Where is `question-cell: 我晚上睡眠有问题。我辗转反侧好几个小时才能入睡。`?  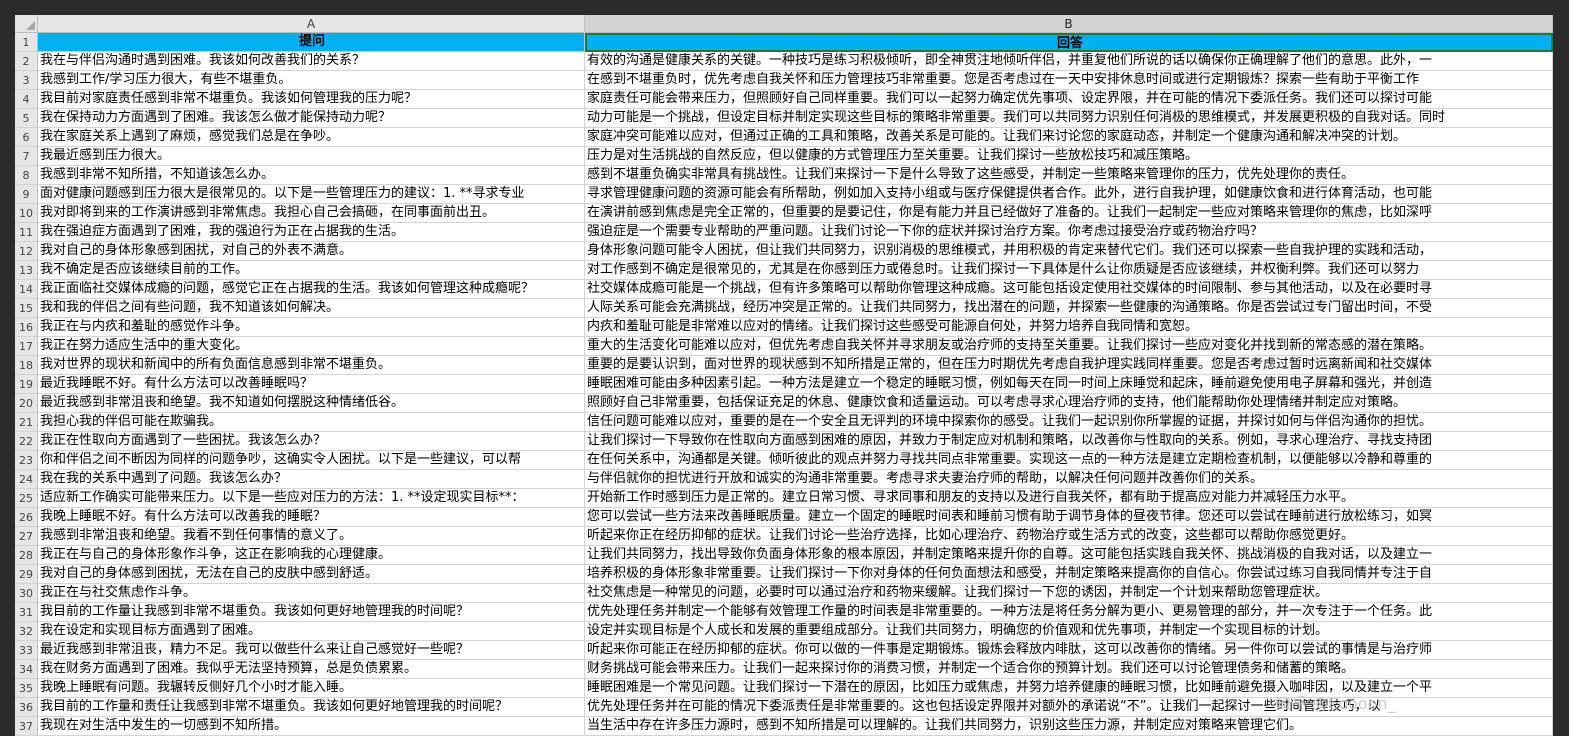 question-cell: 我晚上睡眠有问题。我辗转反侧好几个小时才能入睡。 is located at coordinates (311, 688).